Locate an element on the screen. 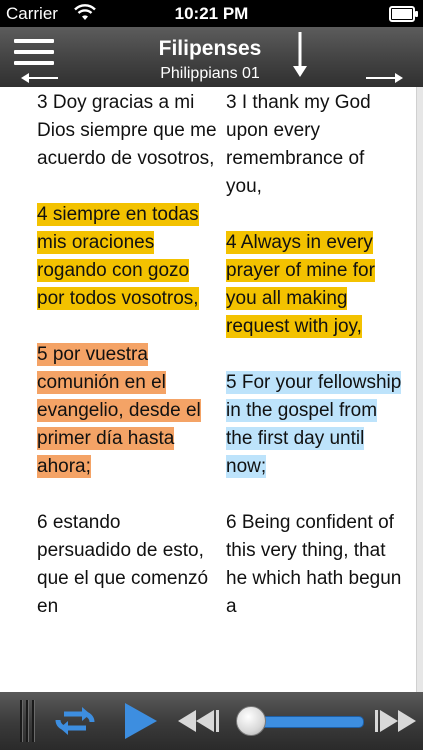  audio-player is located at coordinates (211, 721).